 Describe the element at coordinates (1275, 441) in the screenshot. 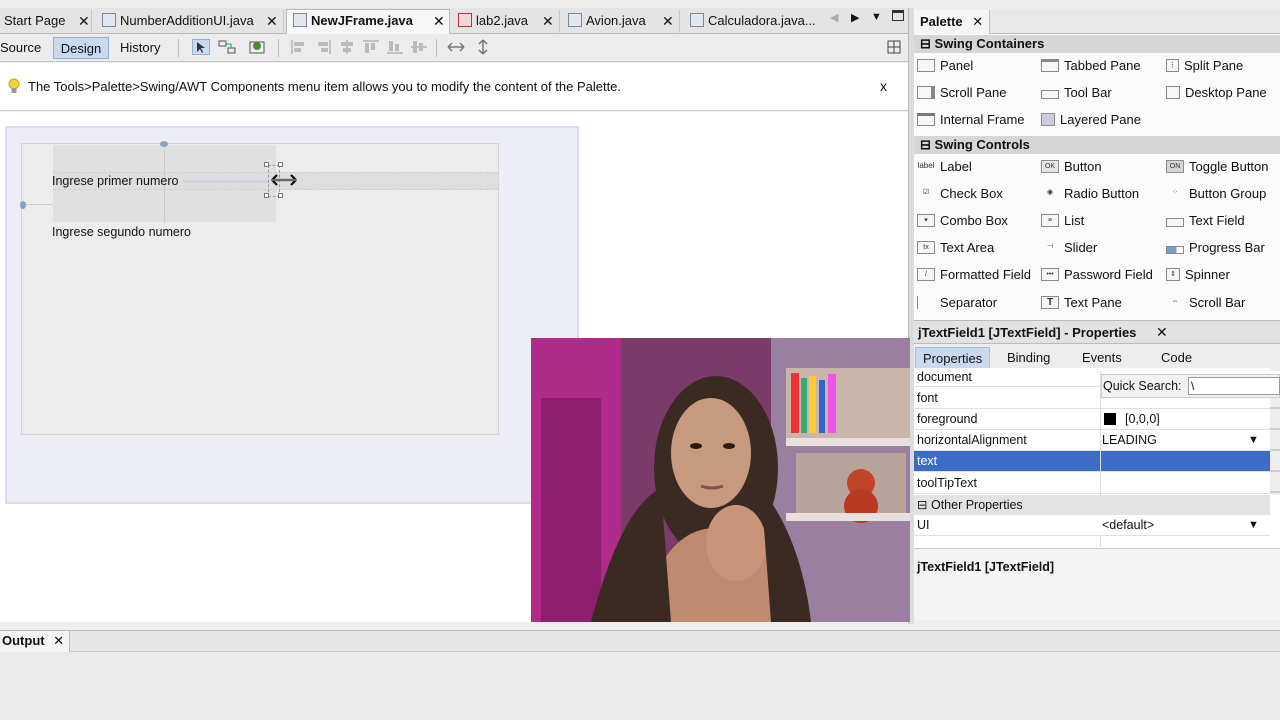

I see `ellipsis-buttons` at that location.